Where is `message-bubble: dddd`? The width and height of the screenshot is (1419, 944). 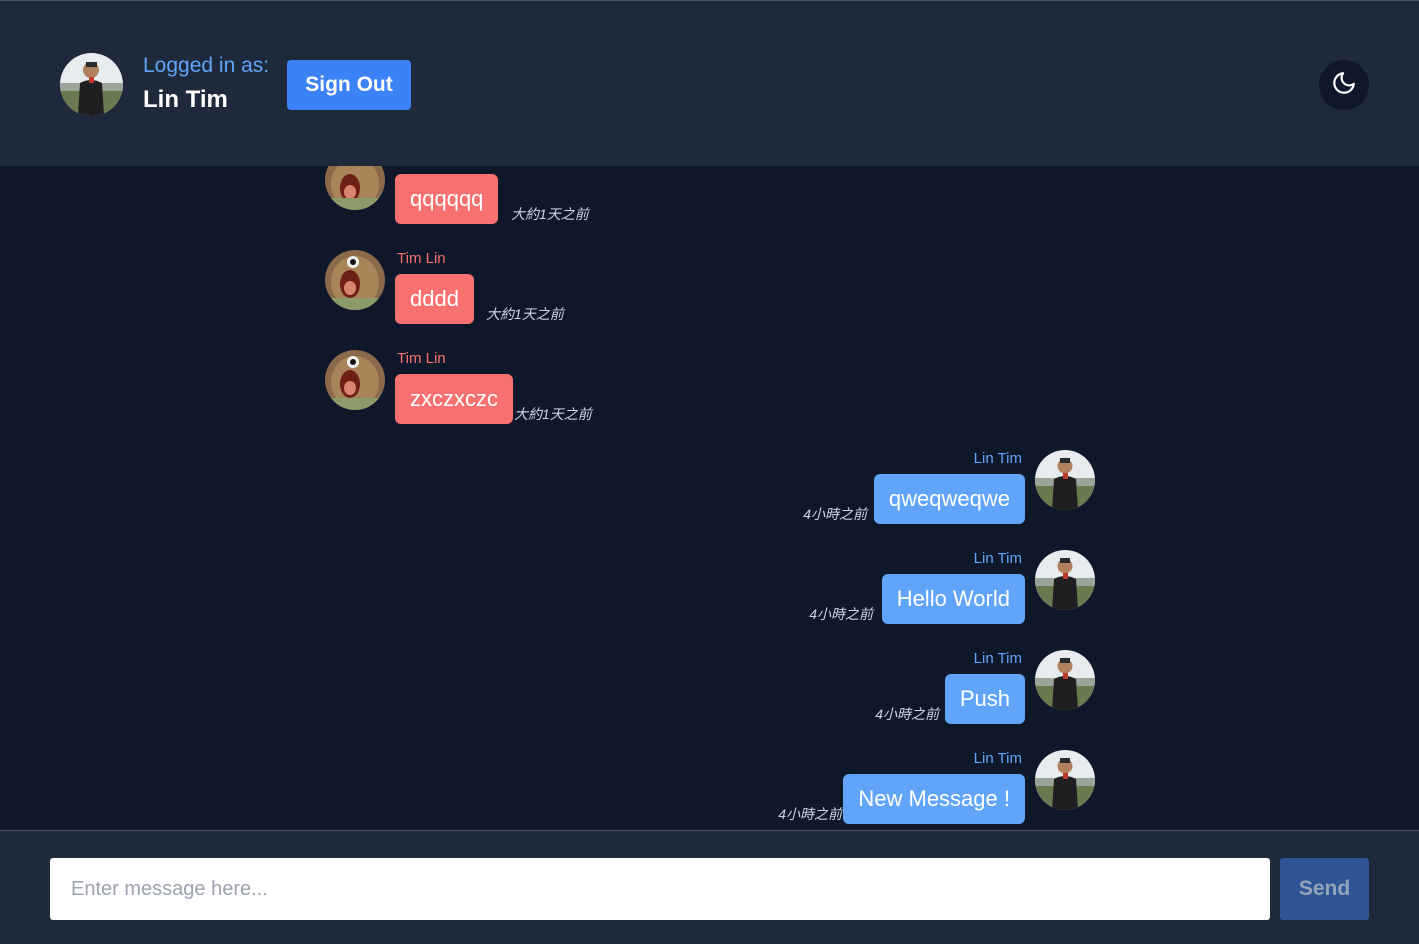
message-bubble: dddd is located at coordinates (434, 299).